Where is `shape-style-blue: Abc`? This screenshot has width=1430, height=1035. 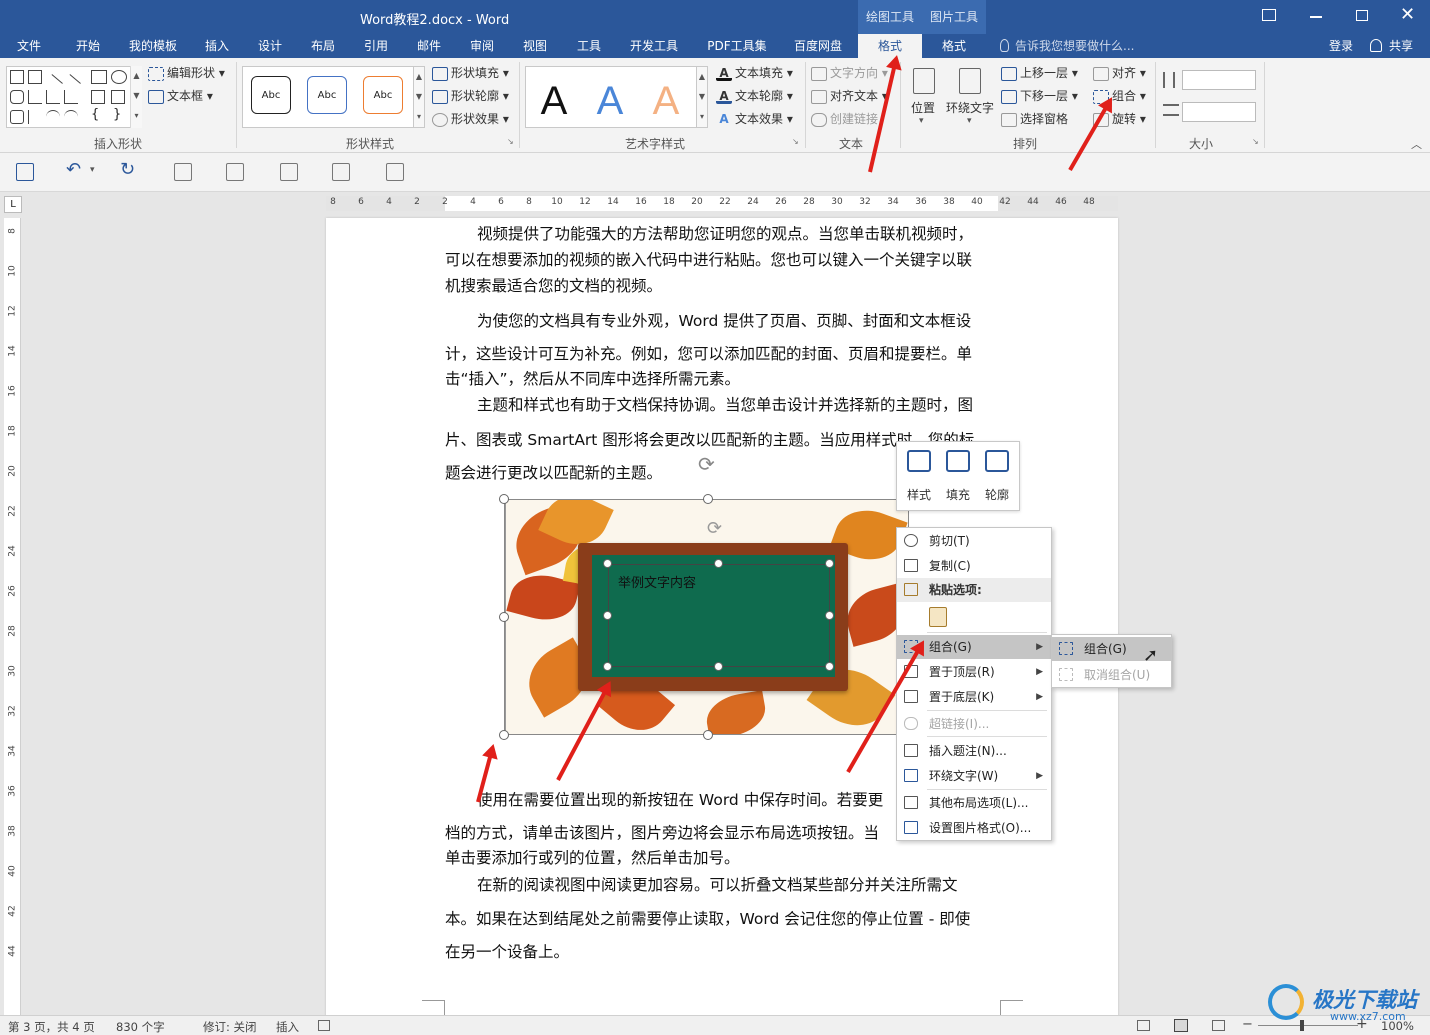
shape-style-blue: Abc is located at coordinates (327, 95).